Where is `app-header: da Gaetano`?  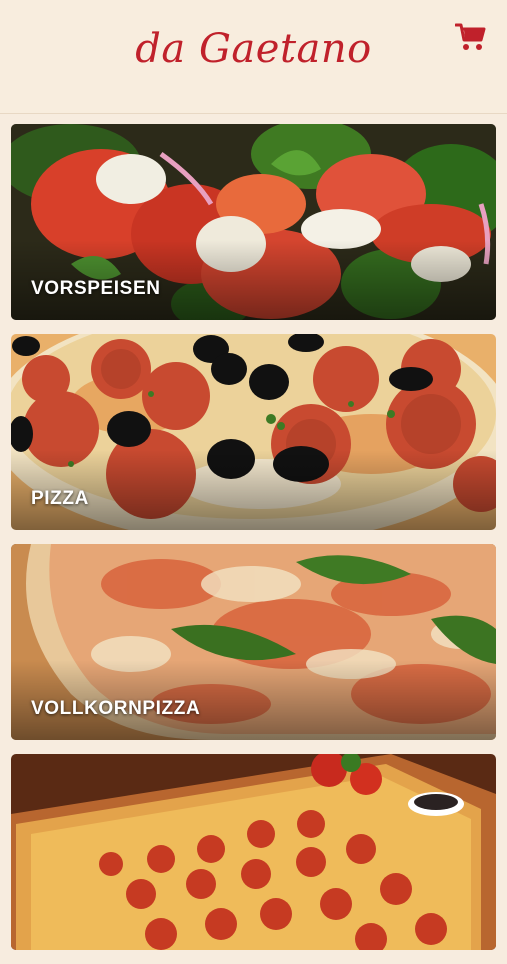 app-header: da Gaetano is located at coordinates (253, 57).